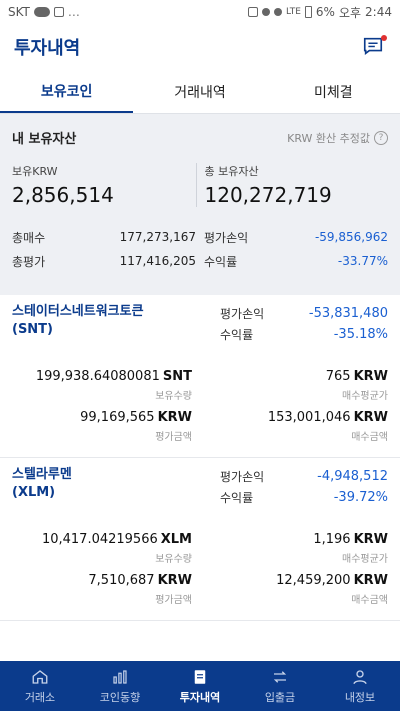  Describe the element at coordinates (265, 12) in the screenshot. I see `bluetooth-icon` at that location.